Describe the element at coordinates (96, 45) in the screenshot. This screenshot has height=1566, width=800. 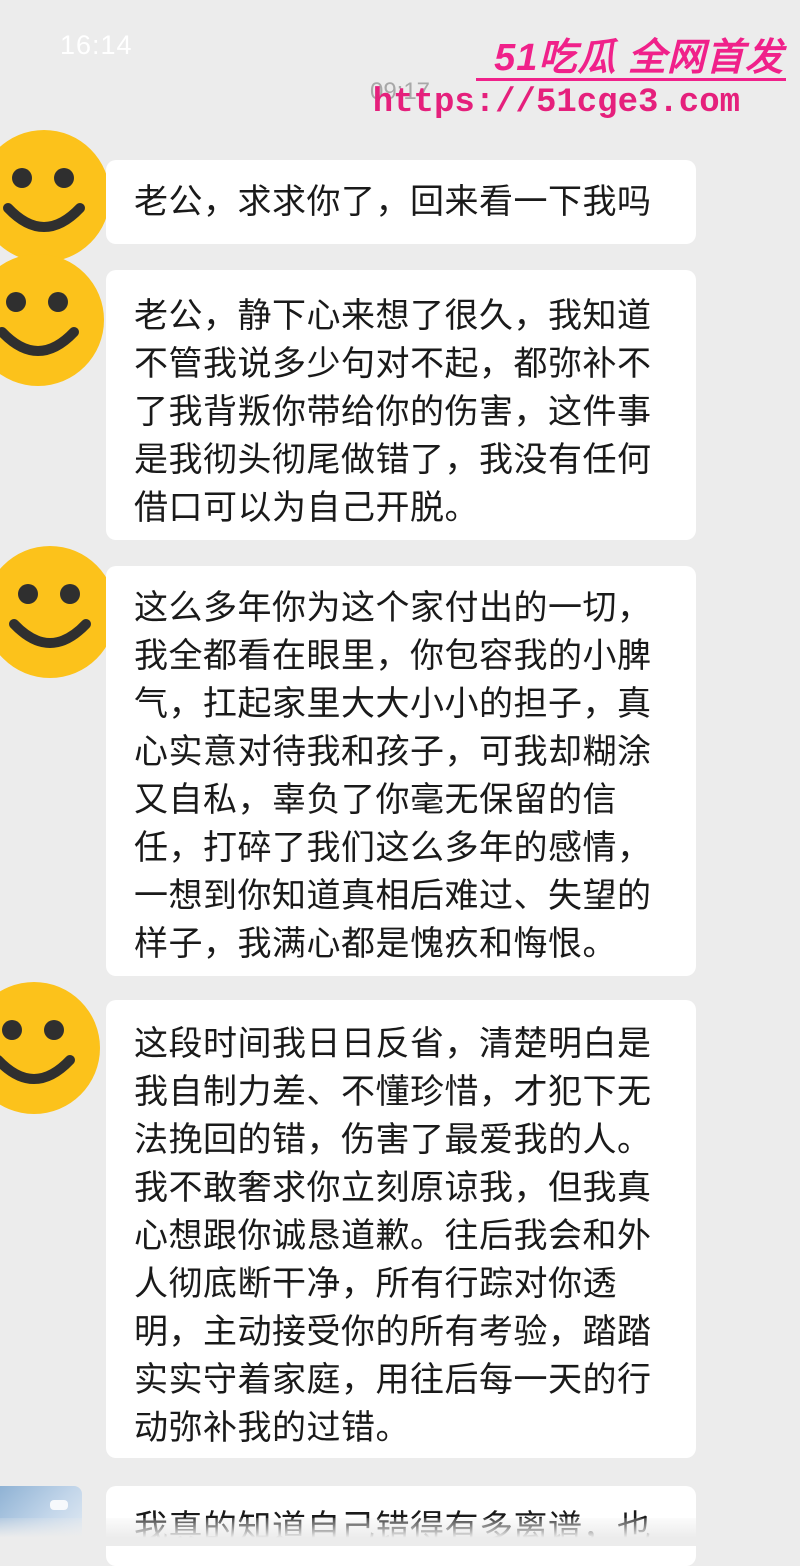
I see `status-bar-time: 16:14` at that location.